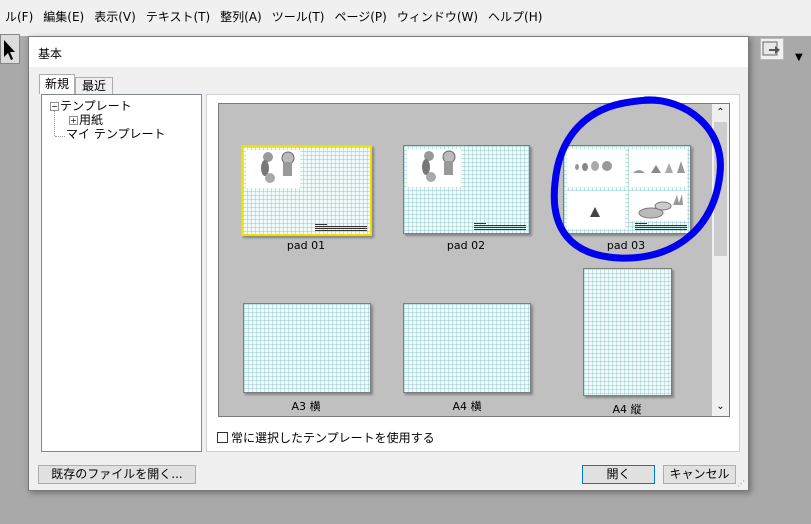 The height and width of the screenshot is (524, 811). I want to click on shells-sketch-icon, so click(660, 206).